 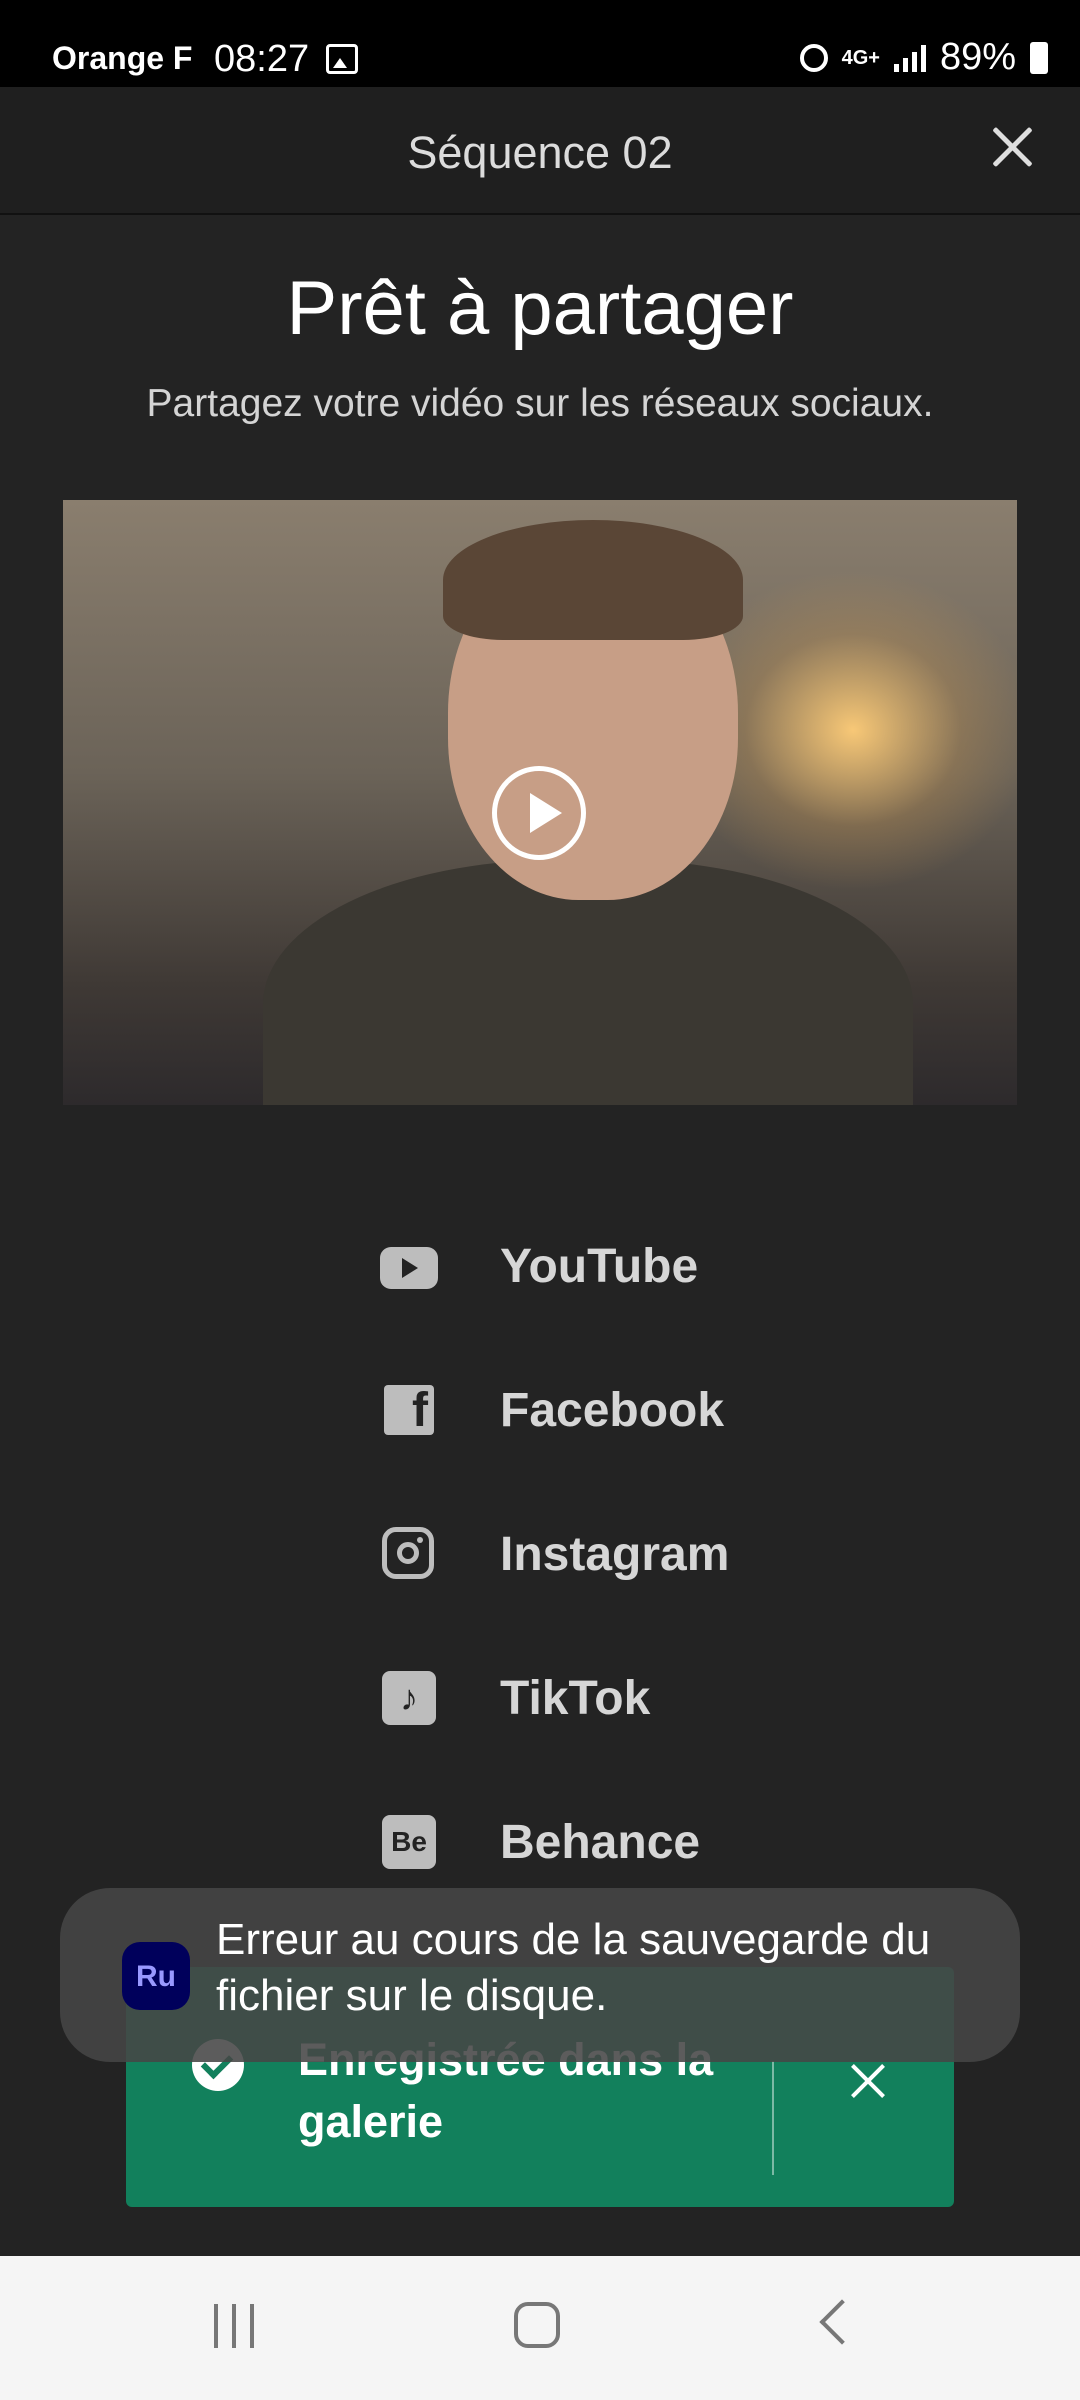 I want to click on tiktok-icon: ♪, so click(x=409, y=1698).